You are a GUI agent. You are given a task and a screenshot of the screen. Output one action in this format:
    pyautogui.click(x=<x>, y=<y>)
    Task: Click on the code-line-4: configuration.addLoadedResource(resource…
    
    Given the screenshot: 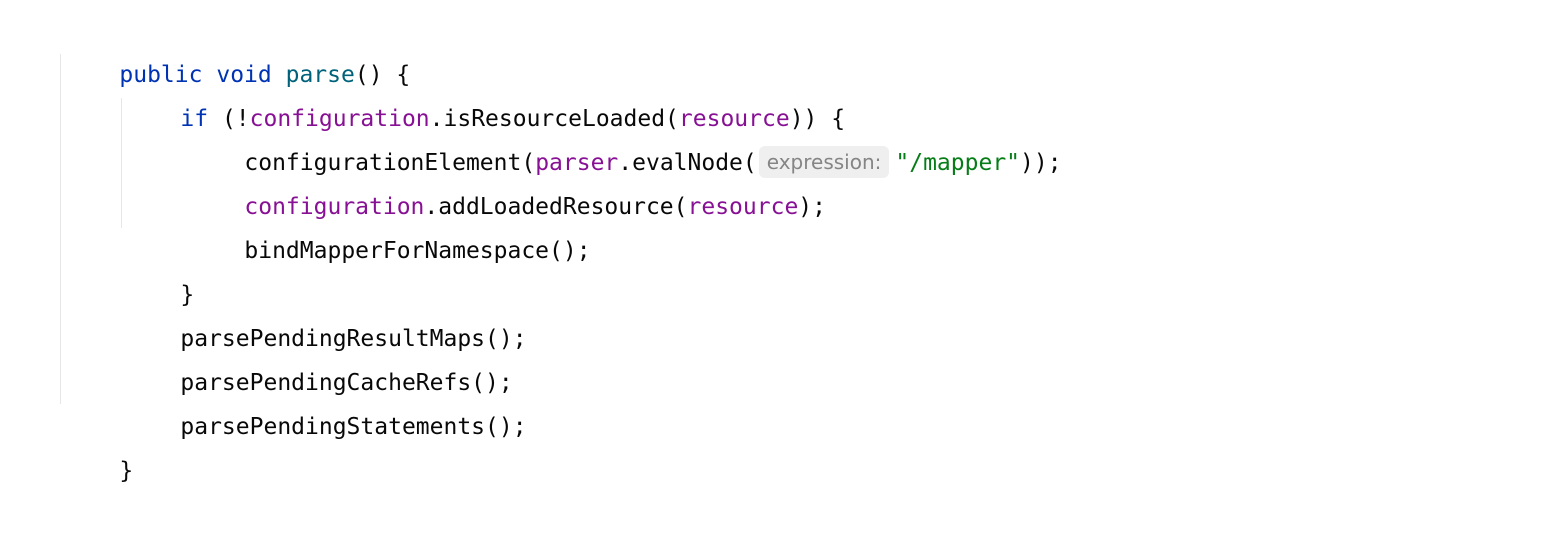 What is the action you would take?
    pyautogui.click(x=507, y=180)
    